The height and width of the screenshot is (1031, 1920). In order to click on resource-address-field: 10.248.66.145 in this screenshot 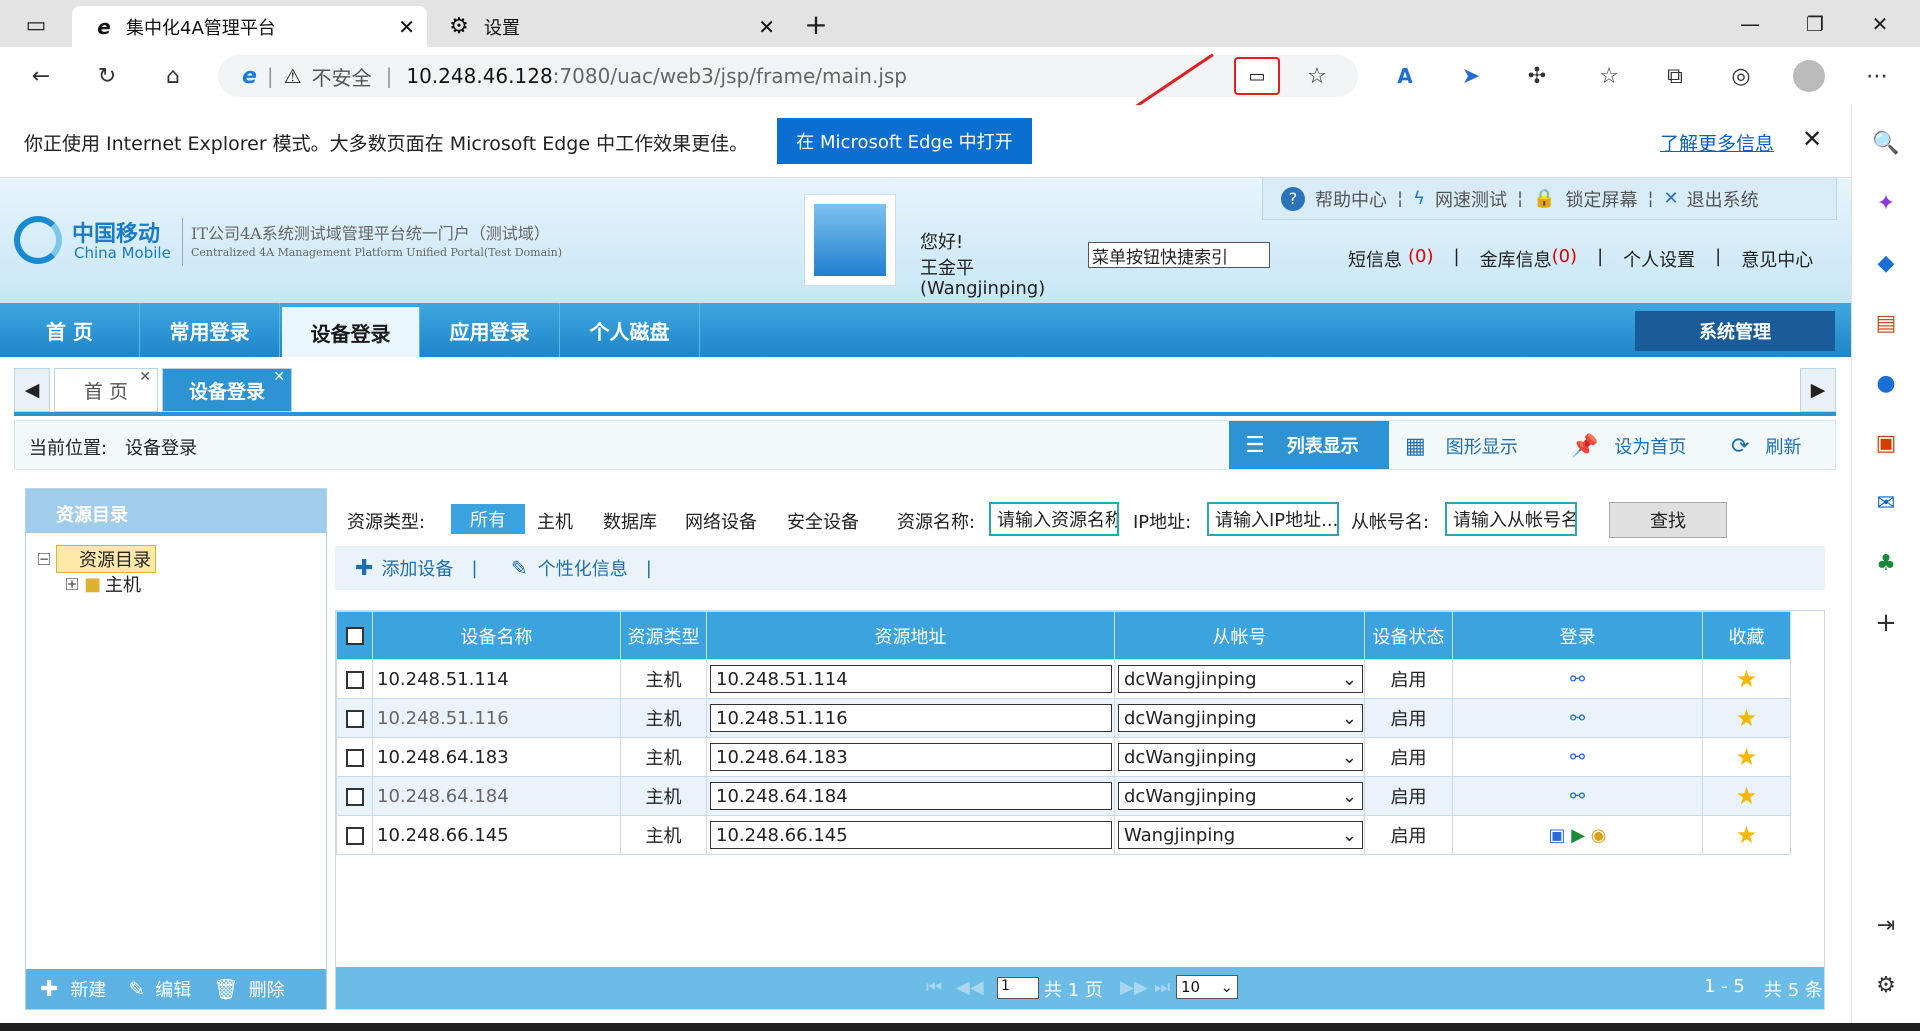, I will do `click(911, 835)`.